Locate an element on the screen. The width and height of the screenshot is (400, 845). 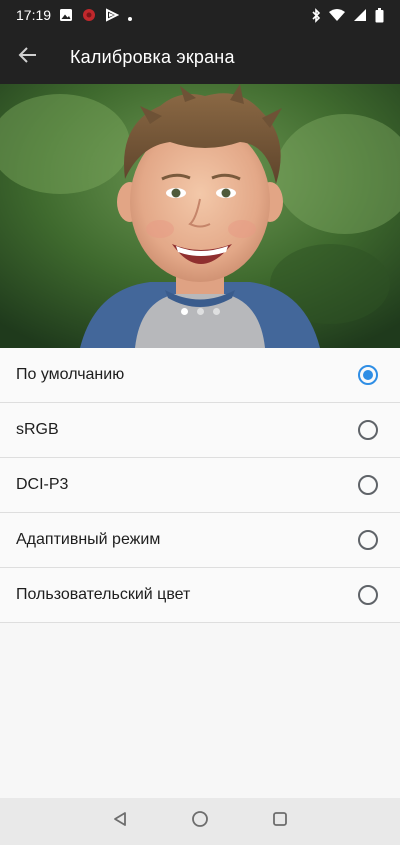
battery-icon is located at coordinates (379, 15).